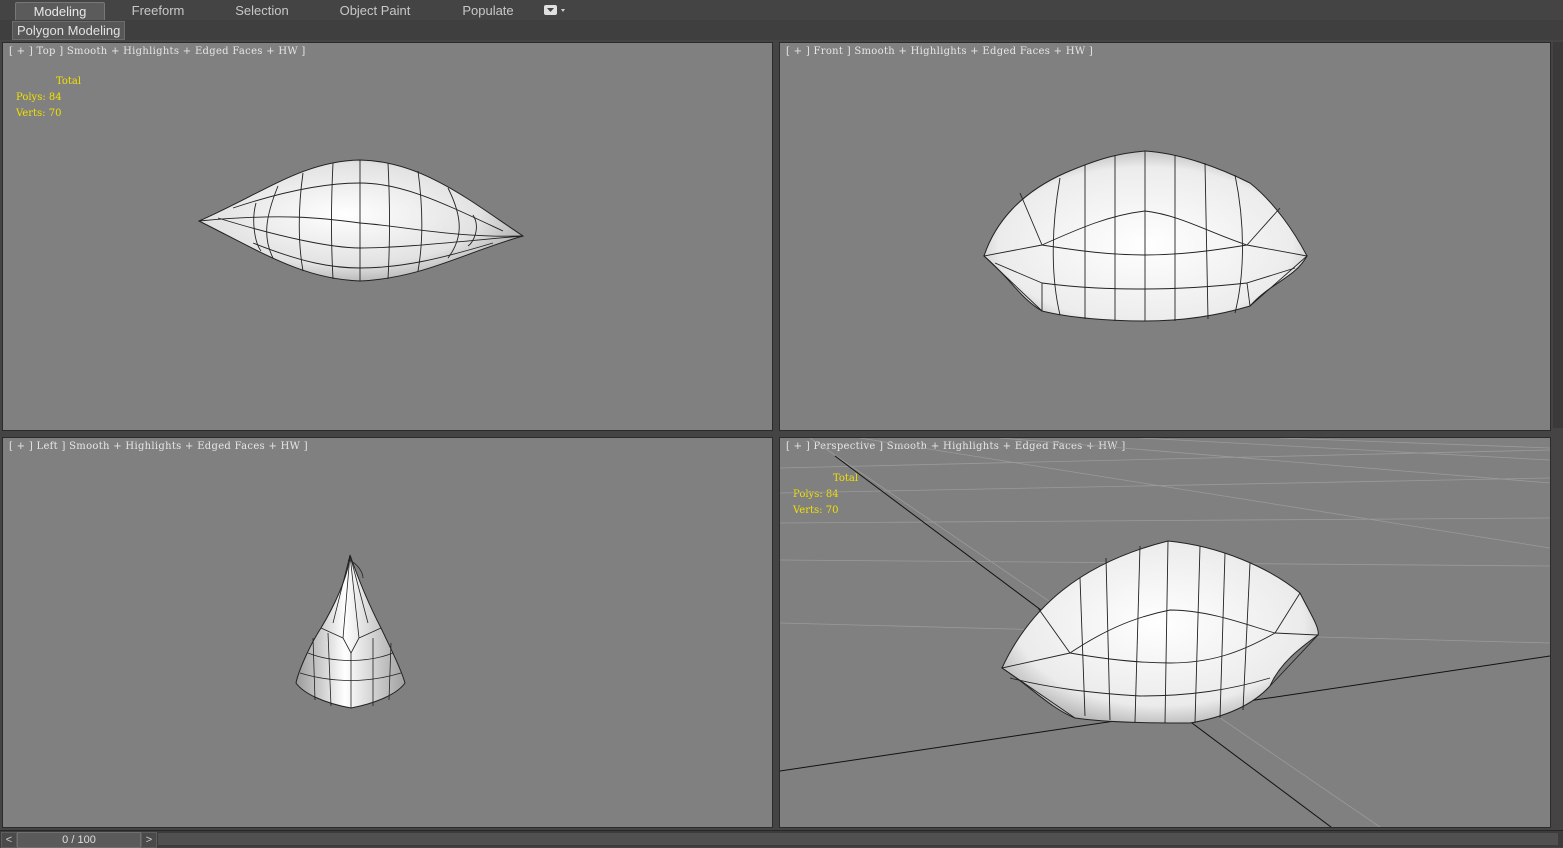 The image size is (1563, 848). I want to click on time-slider-bar: < 0 / 100 >, so click(781, 839).